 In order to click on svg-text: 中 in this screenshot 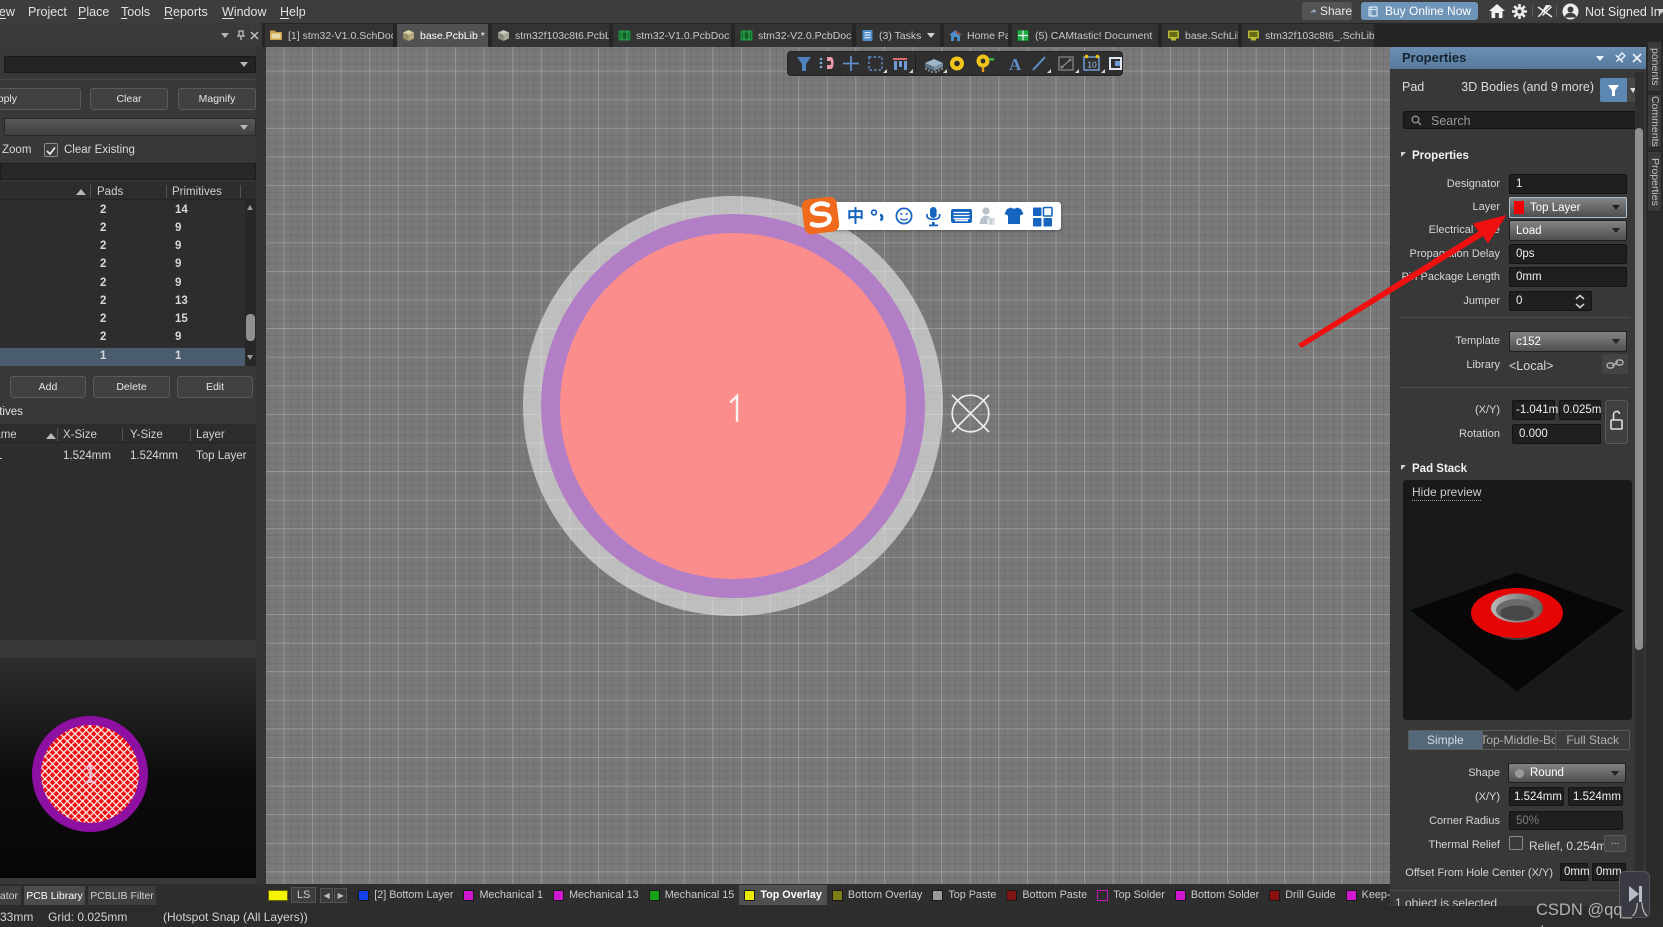, I will do `click(855, 216)`.